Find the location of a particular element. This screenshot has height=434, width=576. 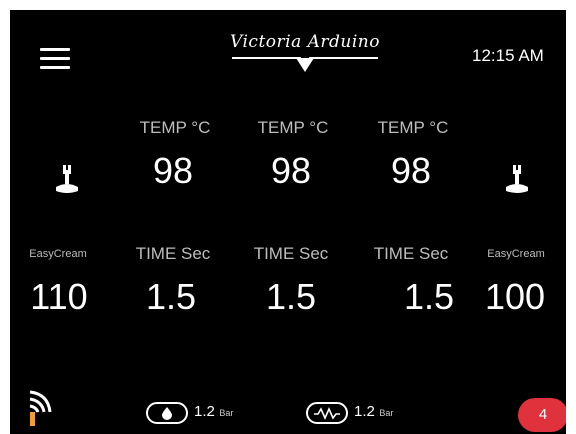

group3-time-value: 1.5 is located at coordinates (429, 297).